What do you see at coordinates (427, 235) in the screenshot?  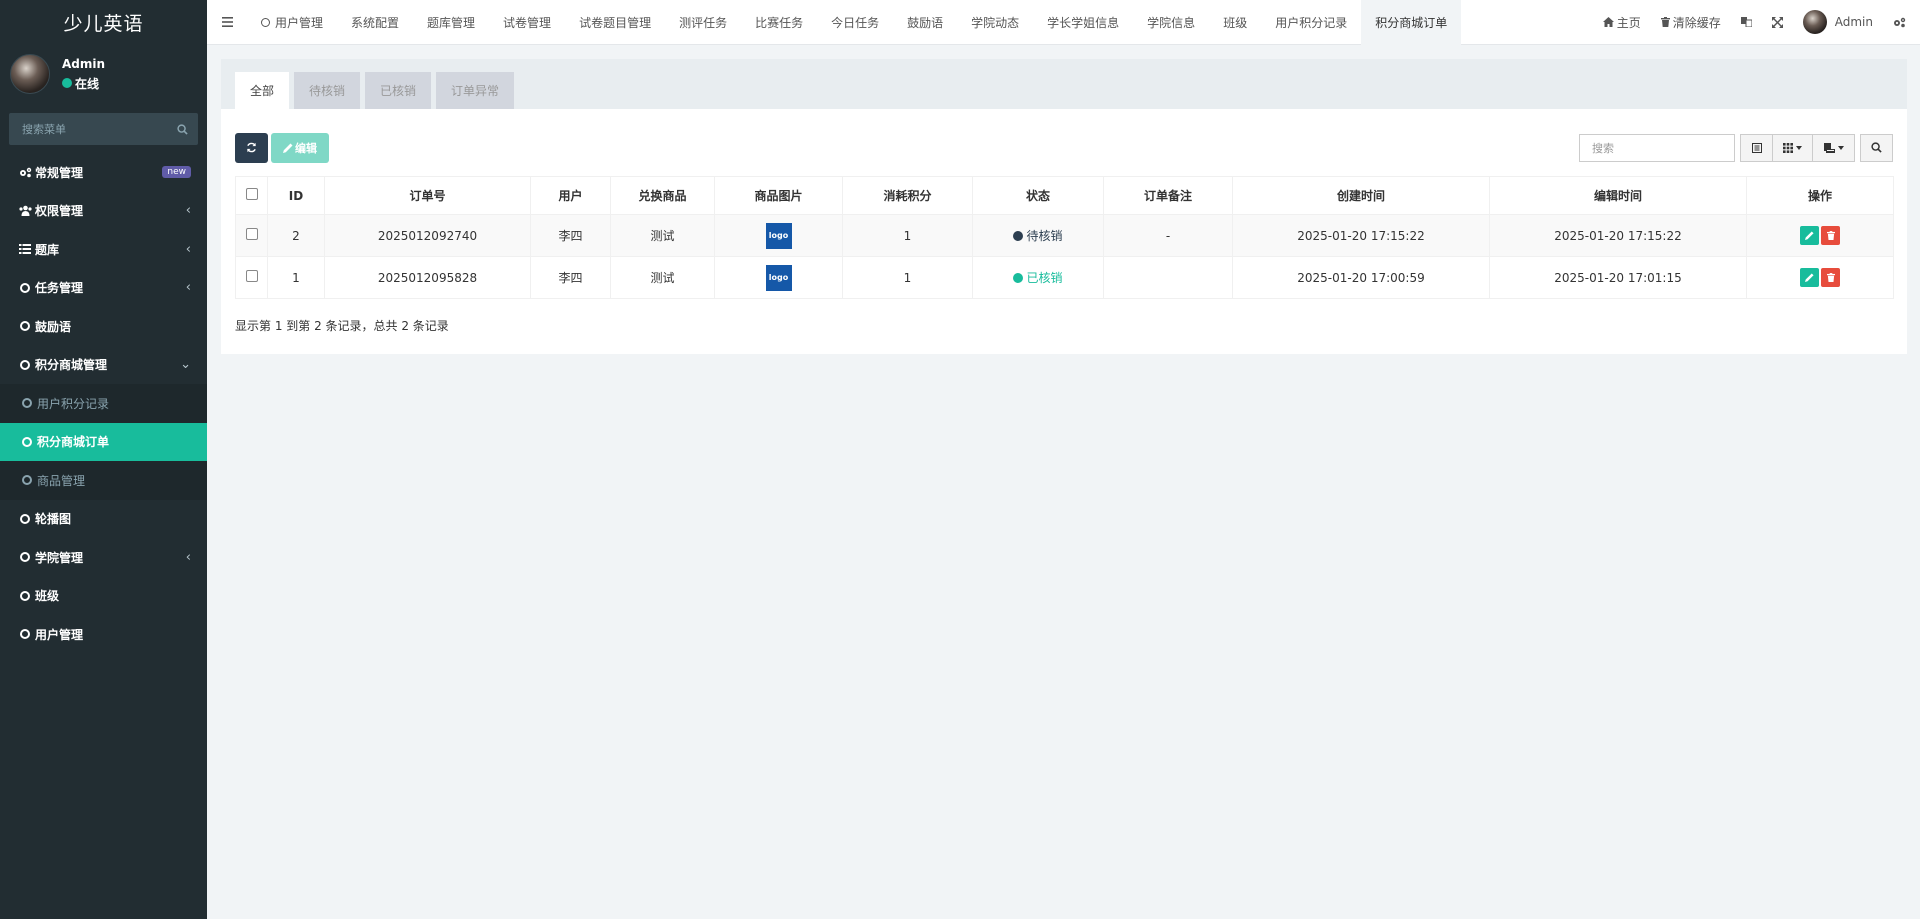 I see `cell-order-no: 2025012092740` at bounding box center [427, 235].